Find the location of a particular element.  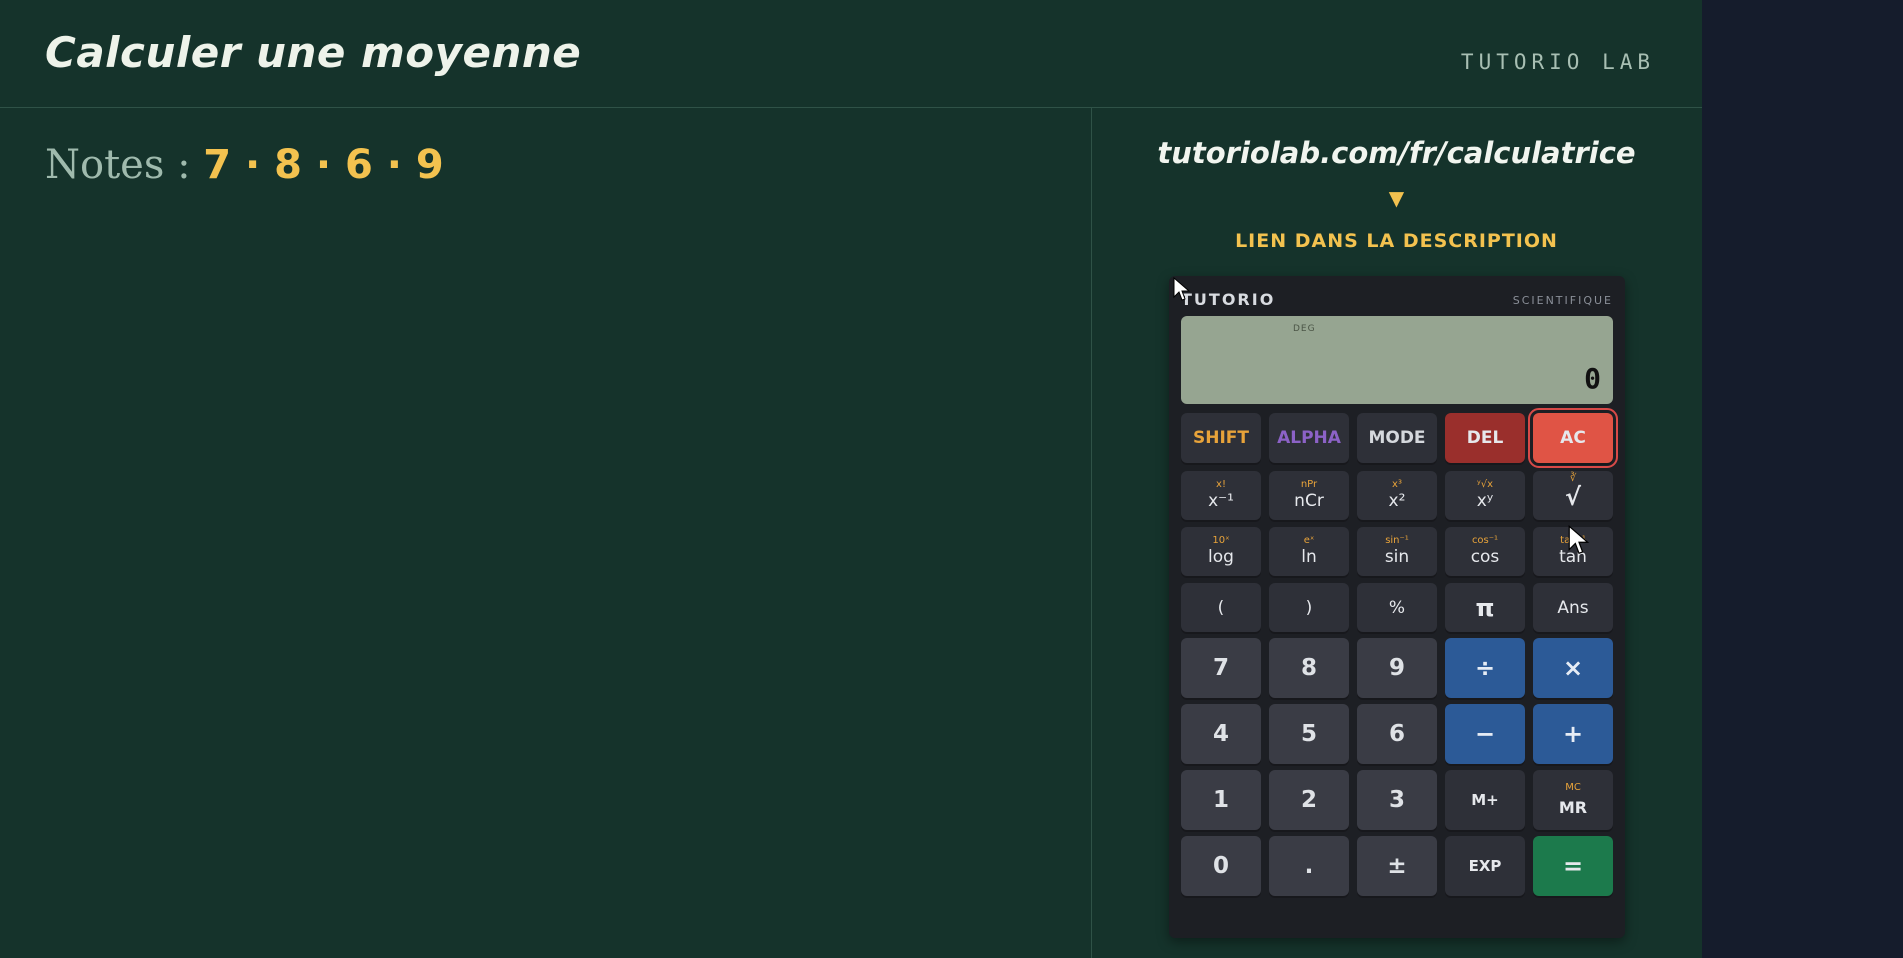

key-label: 7 is located at coordinates (1220, 668).